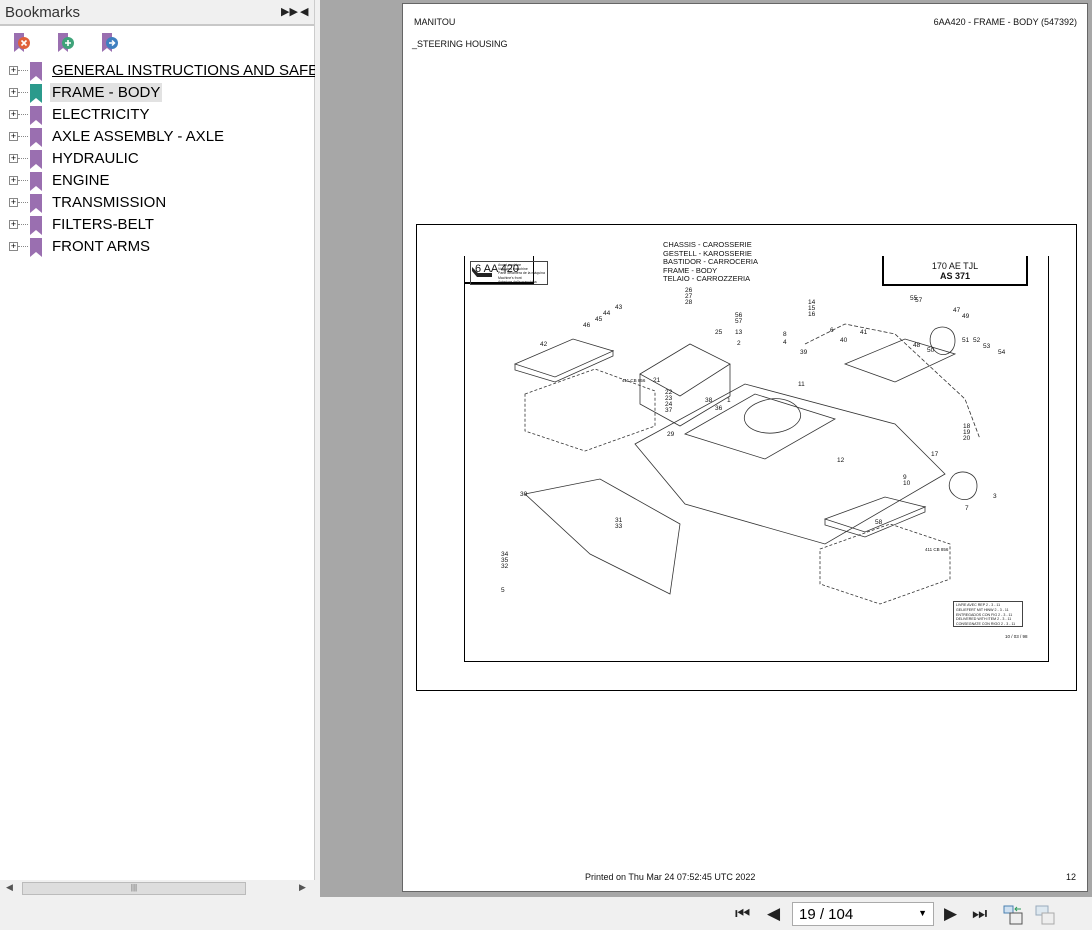  I want to click on last-page-icon: ⏭, so click(979, 914).